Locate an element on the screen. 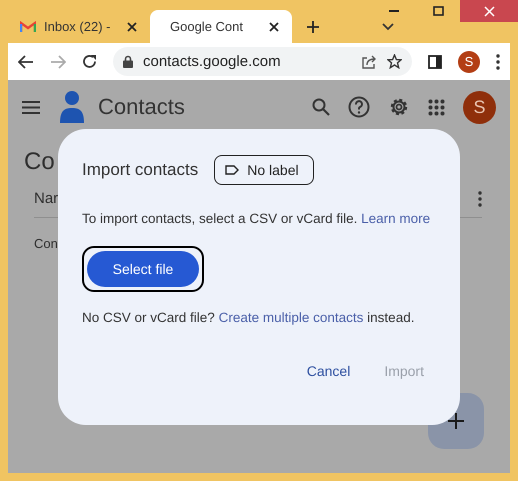  browser-tab: Google Cont is located at coordinates (221, 26).